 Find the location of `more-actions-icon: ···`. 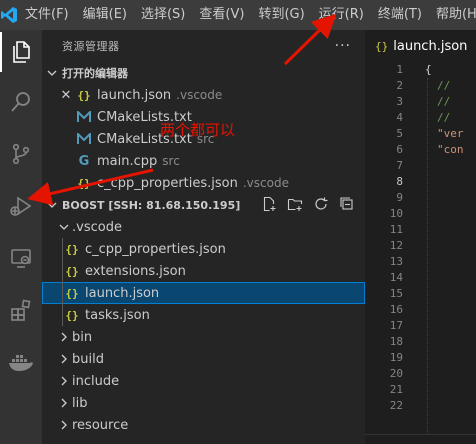

more-actions-icon: ··· is located at coordinates (343, 46).